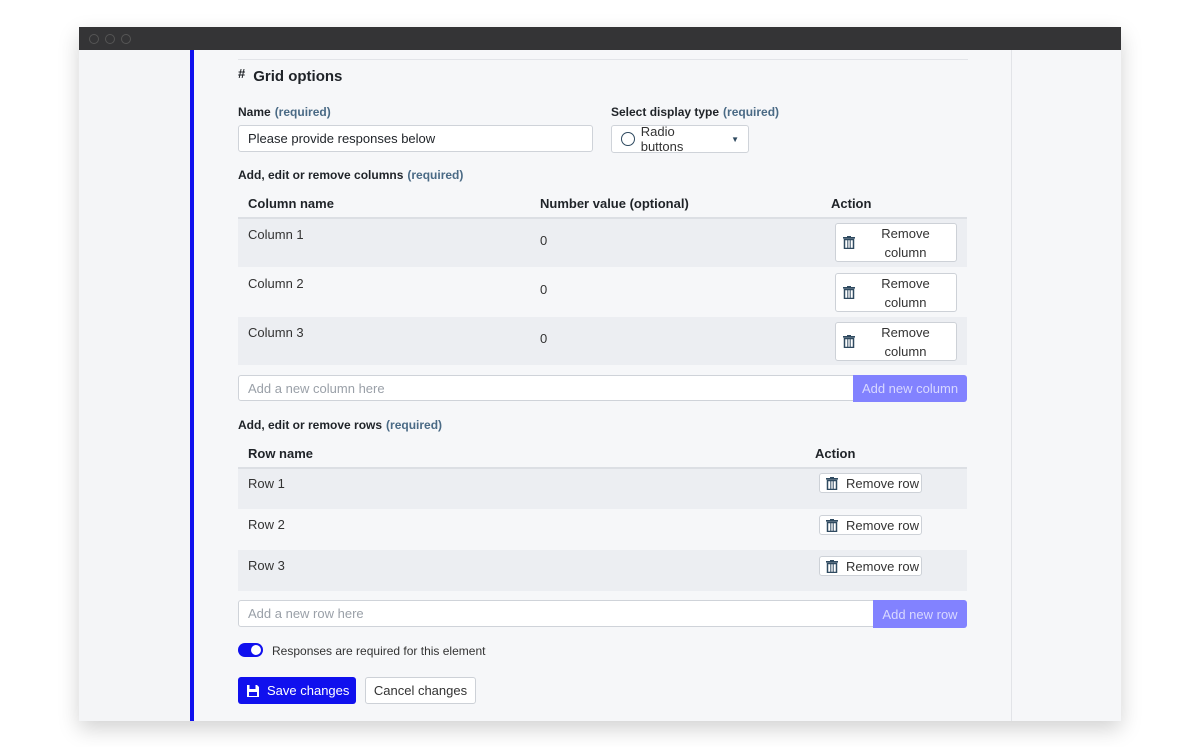 The width and height of the screenshot is (1200, 747). What do you see at coordinates (420, 690) in the screenshot?
I see `cancel-changes-button: Cancel changes` at bounding box center [420, 690].